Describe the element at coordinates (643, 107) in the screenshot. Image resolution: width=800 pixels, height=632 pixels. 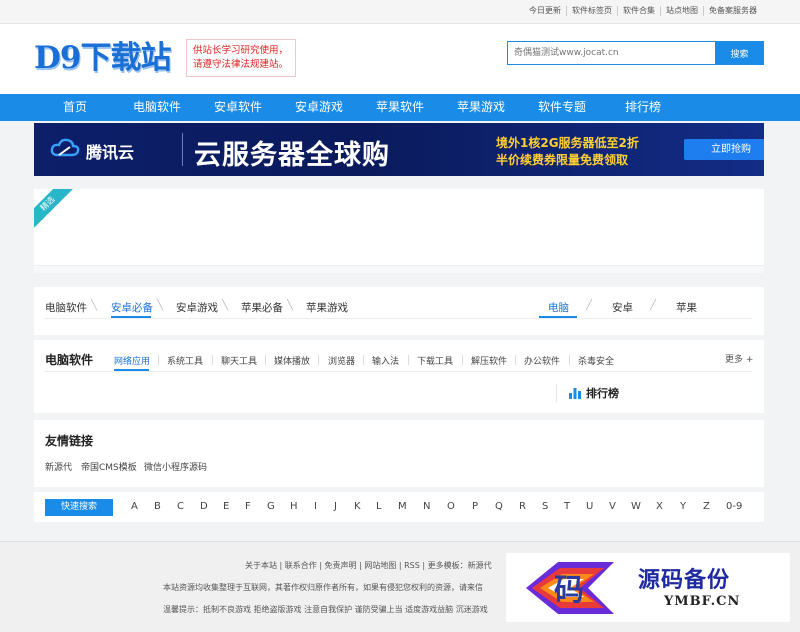
I see `nav-ranking: 排行榜` at that location.